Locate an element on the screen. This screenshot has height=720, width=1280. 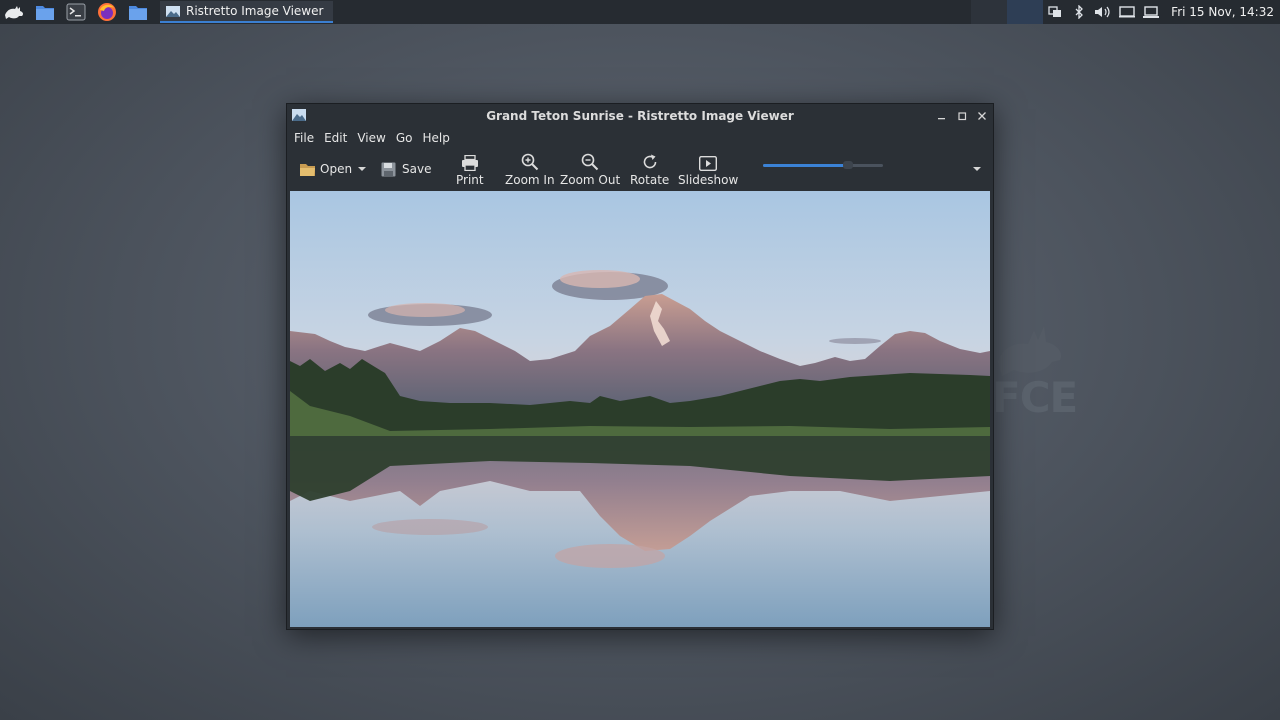
terminal-icon is located at coordinates (76, 12).